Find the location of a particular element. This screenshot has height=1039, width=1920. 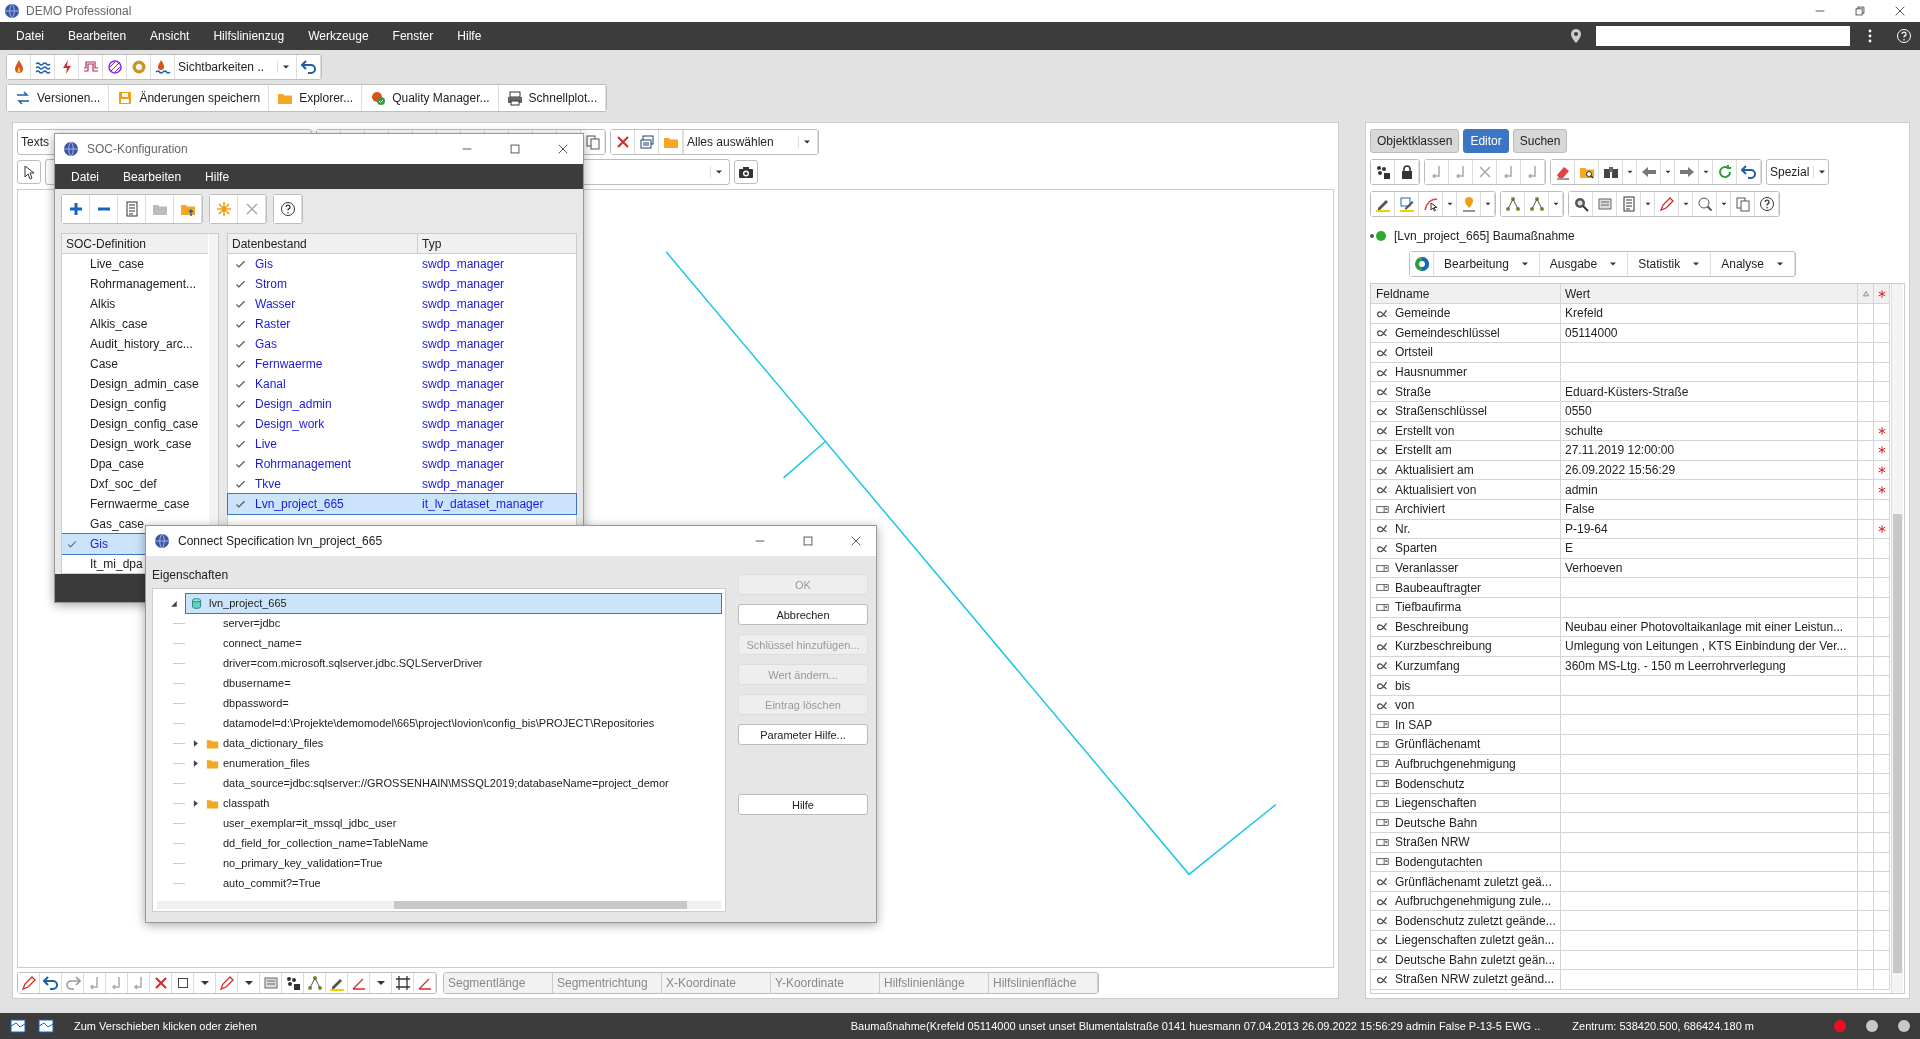

table-row: Wasser swdp_manager is located at coordinates (402, 304).